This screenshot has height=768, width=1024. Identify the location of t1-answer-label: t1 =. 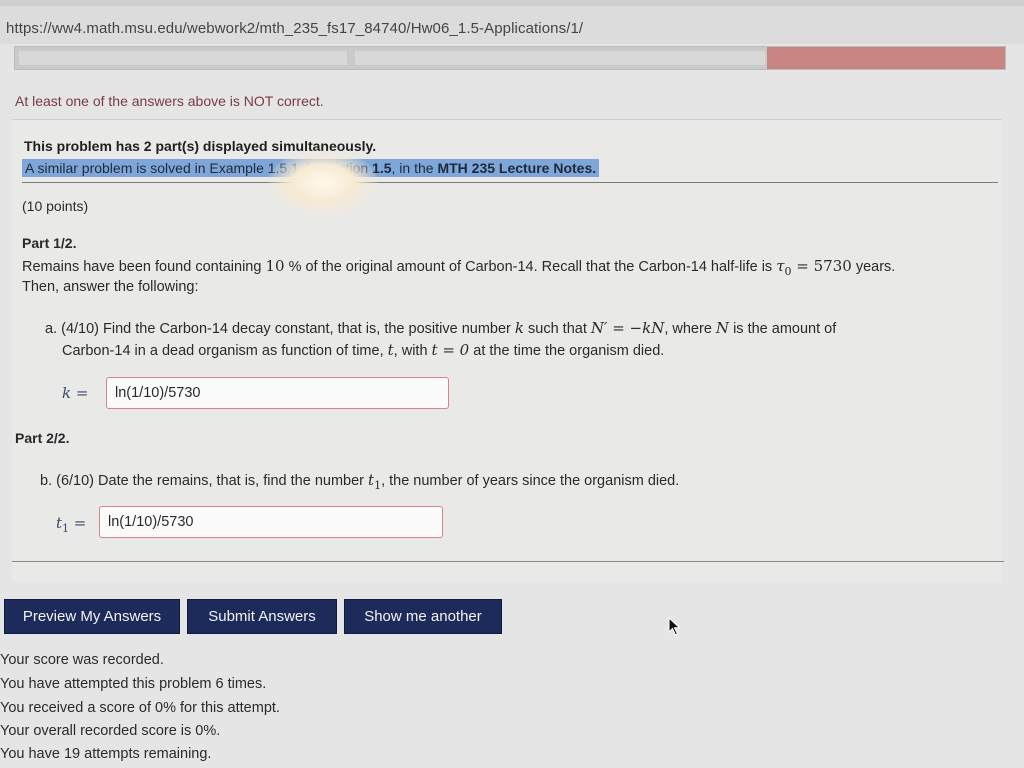
(71, 524).